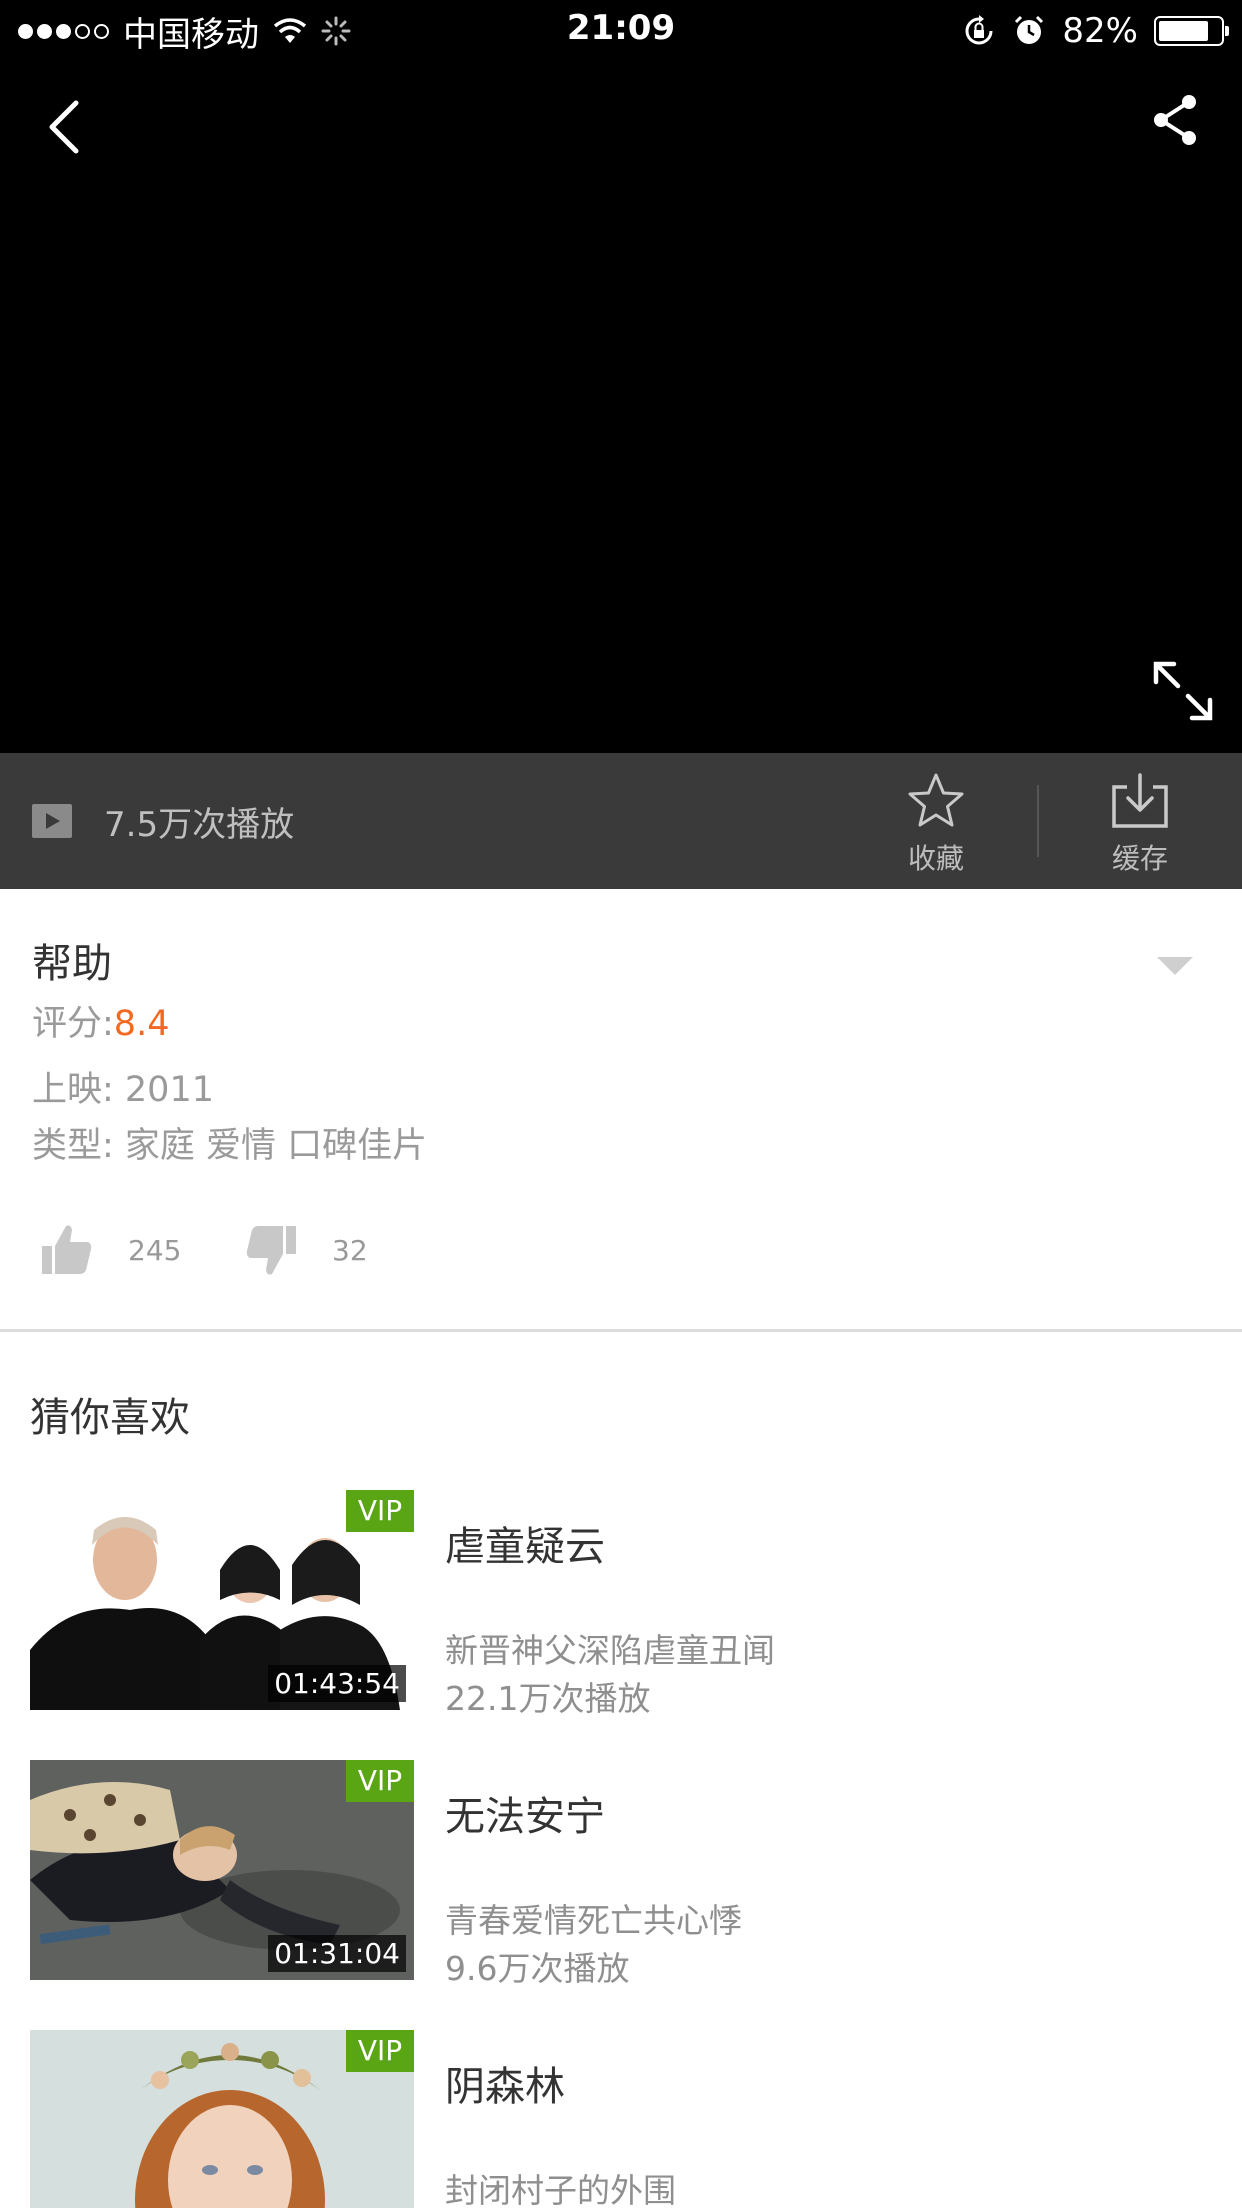 The image size is (1242, 2208). What do you see at coordinates (350, 1250) in the screenshot?
I see `dislike-count: 32` at bounding box center [350, 1250].